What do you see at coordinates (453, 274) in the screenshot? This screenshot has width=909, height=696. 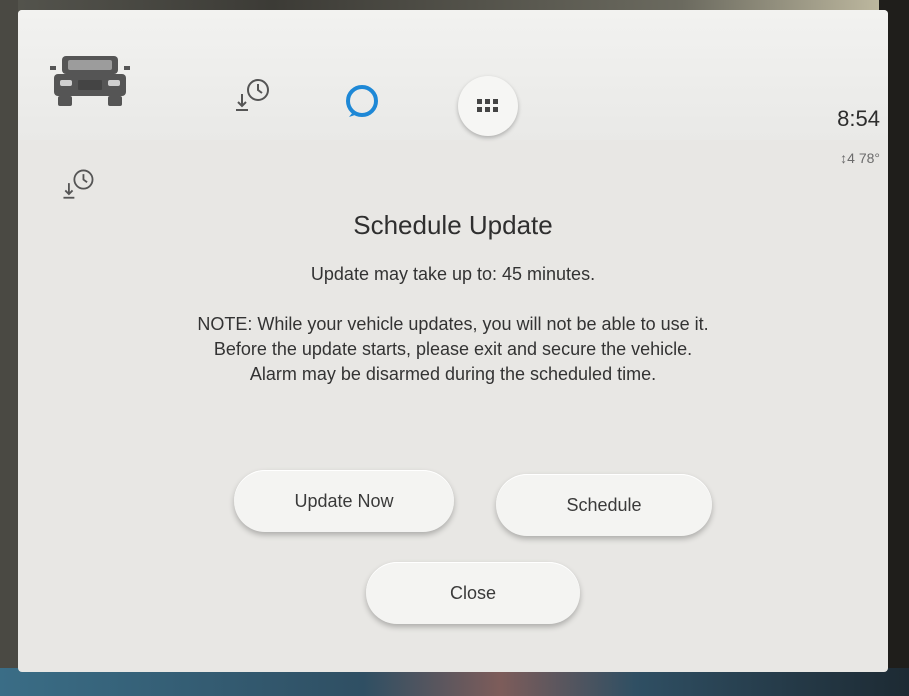 I see `dialog-subtitle: Update may take up to: 45 minutes.` at bounding box center [453, 274].